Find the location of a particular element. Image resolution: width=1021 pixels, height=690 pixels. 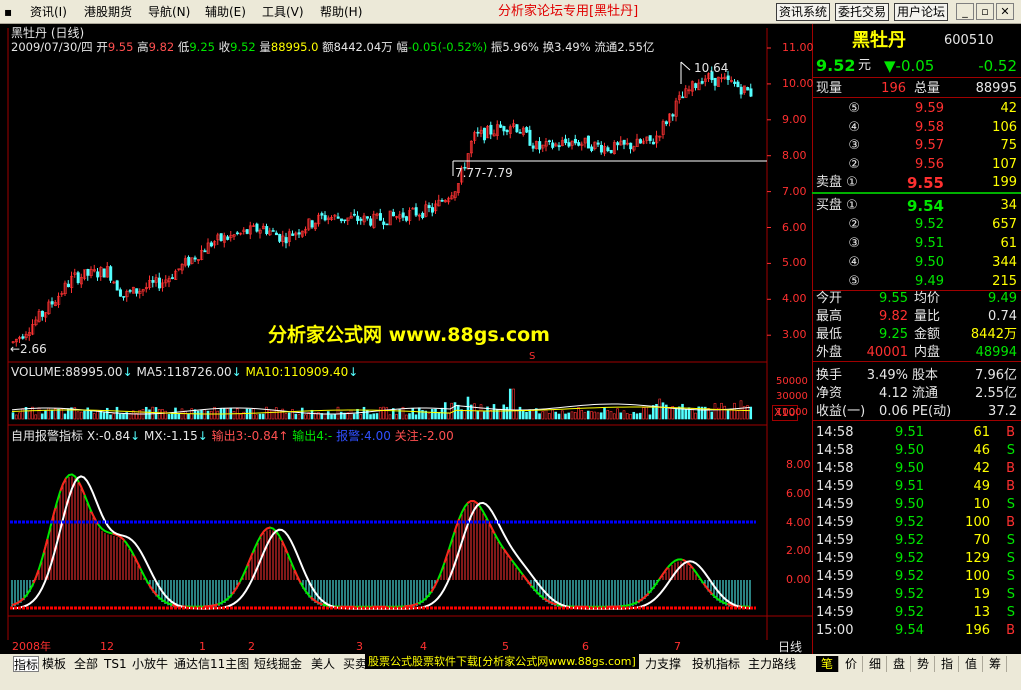

bottom-tab: 主力路线 is located at coordinates (772, 664).